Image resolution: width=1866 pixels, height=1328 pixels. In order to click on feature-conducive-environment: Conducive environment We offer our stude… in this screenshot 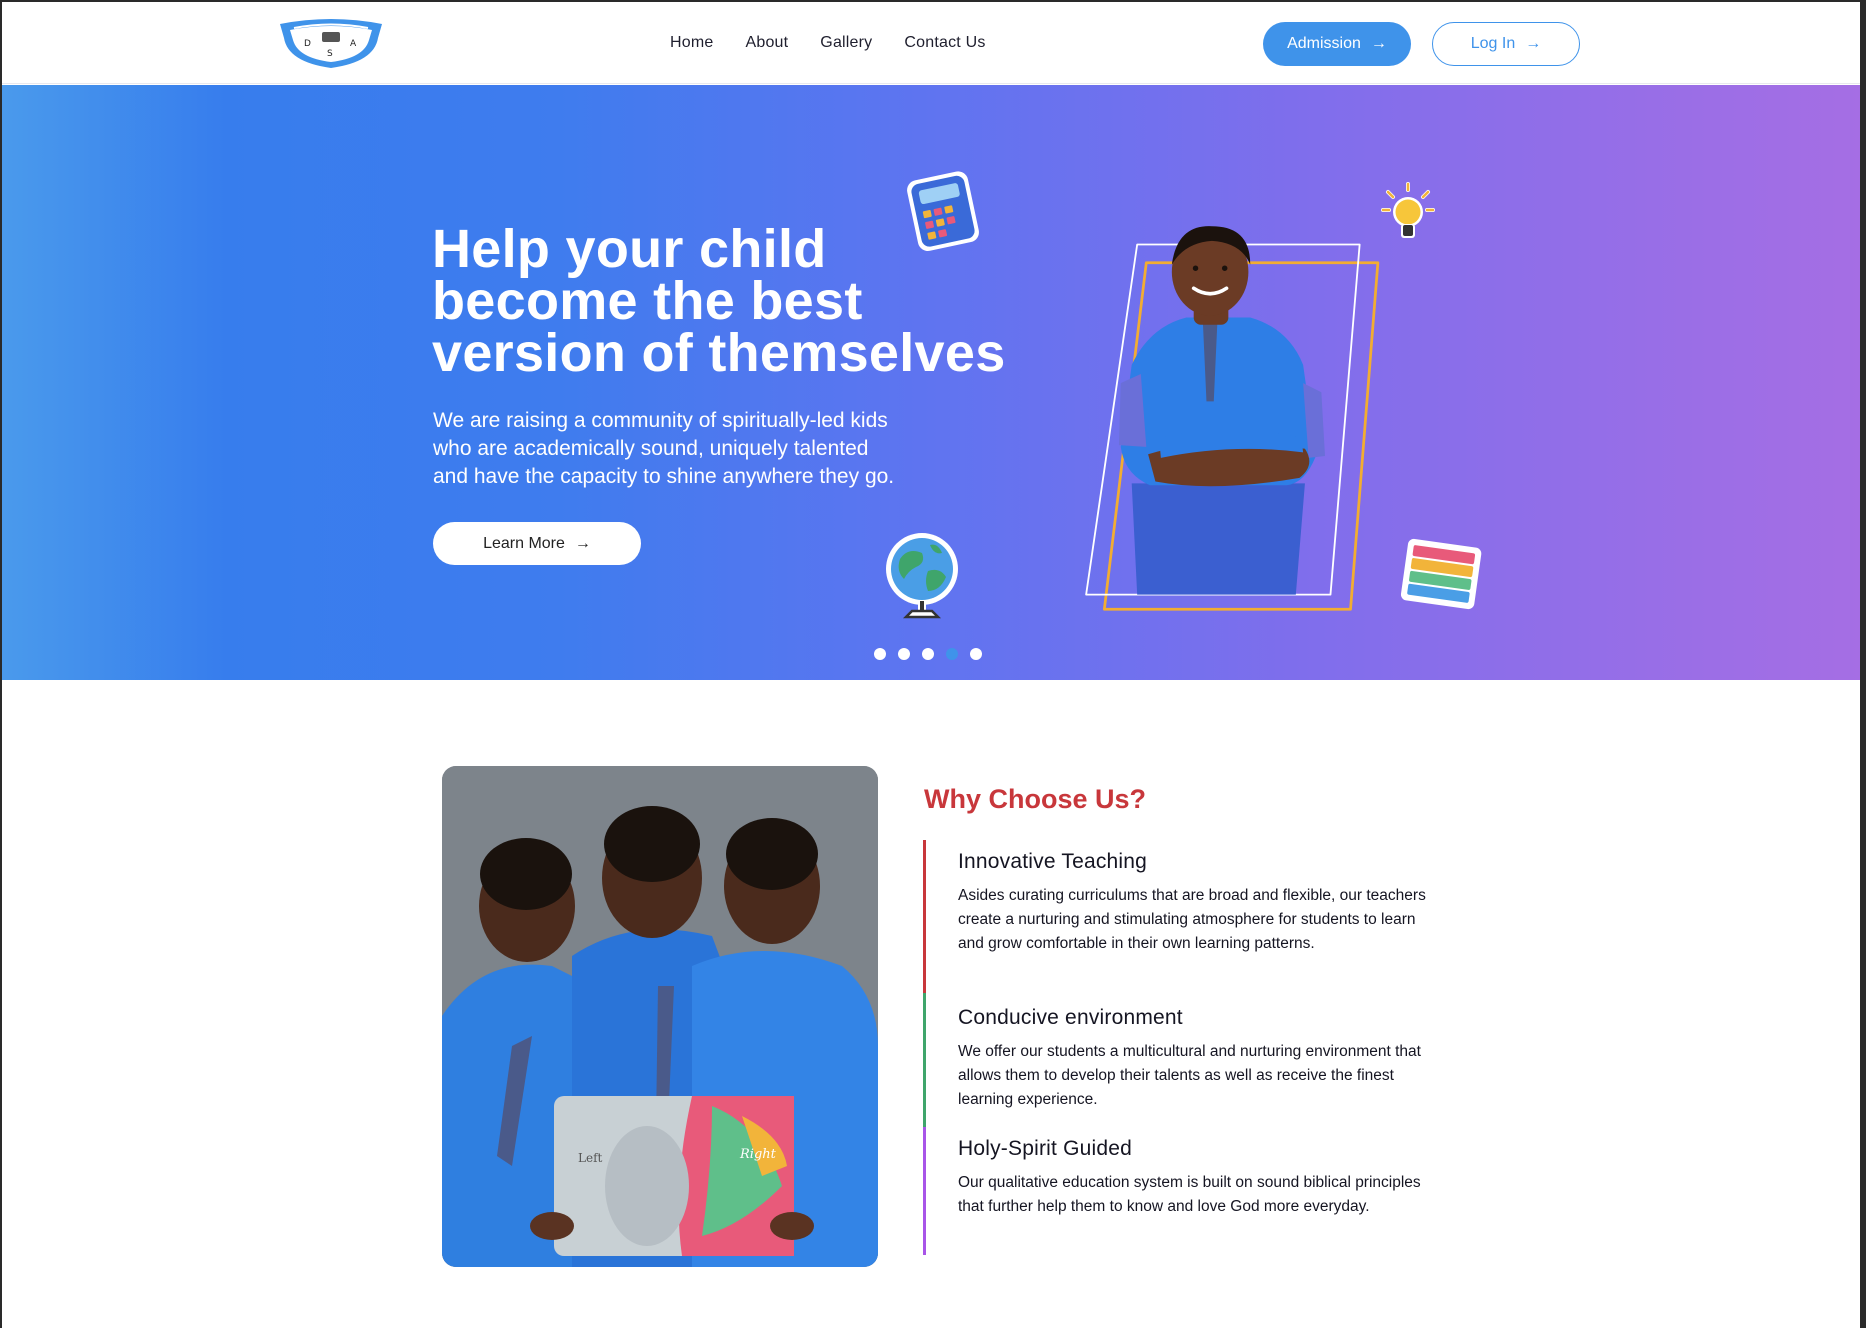, I will do `click(1193, 1059)`.